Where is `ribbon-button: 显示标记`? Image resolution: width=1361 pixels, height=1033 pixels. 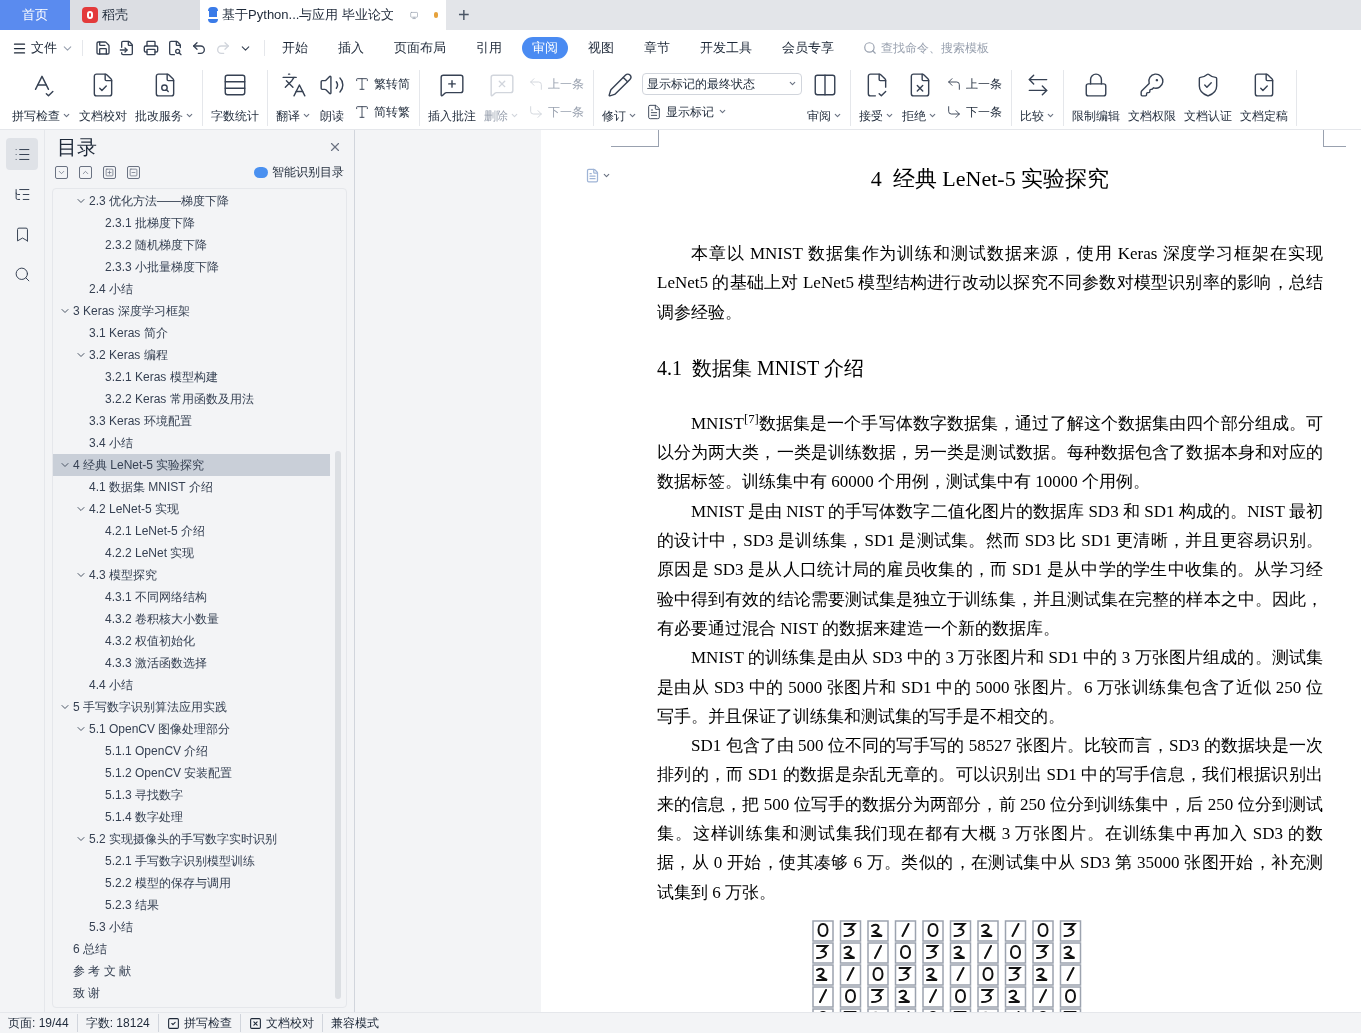
ribbon-button: 显示标记 is located at coordinates (722, 111).